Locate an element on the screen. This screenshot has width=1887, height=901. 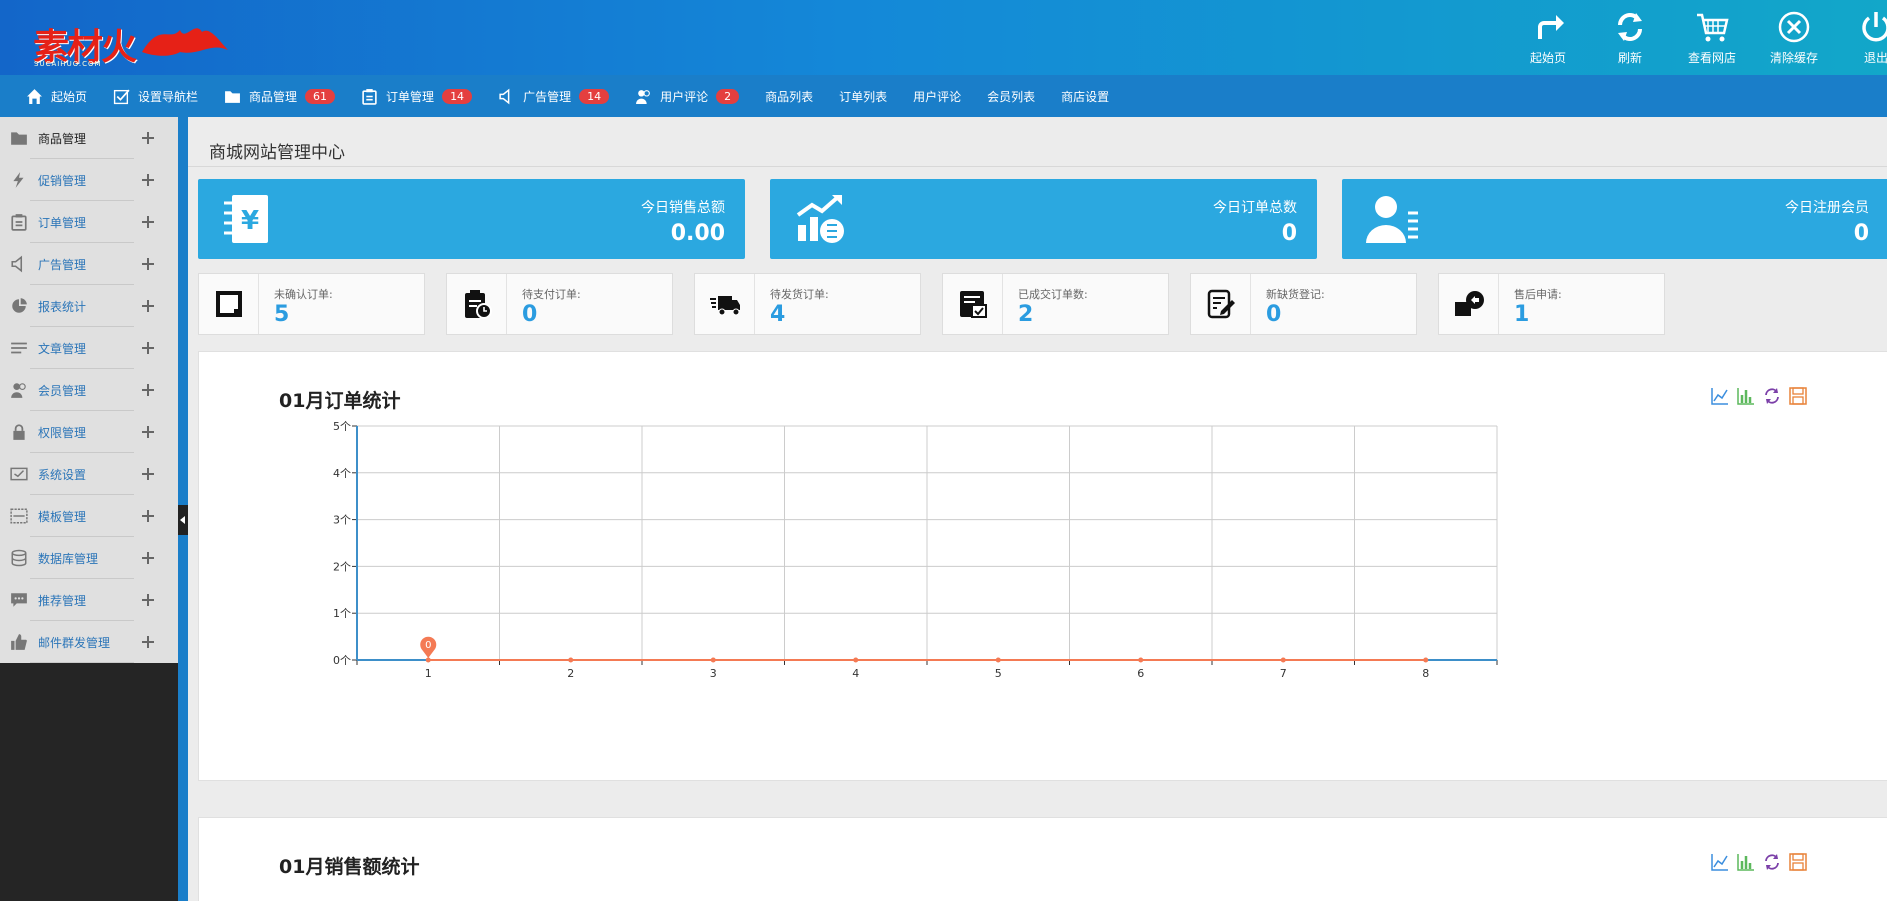
clipboard-clock-icon is located at coordinates (478, 304).